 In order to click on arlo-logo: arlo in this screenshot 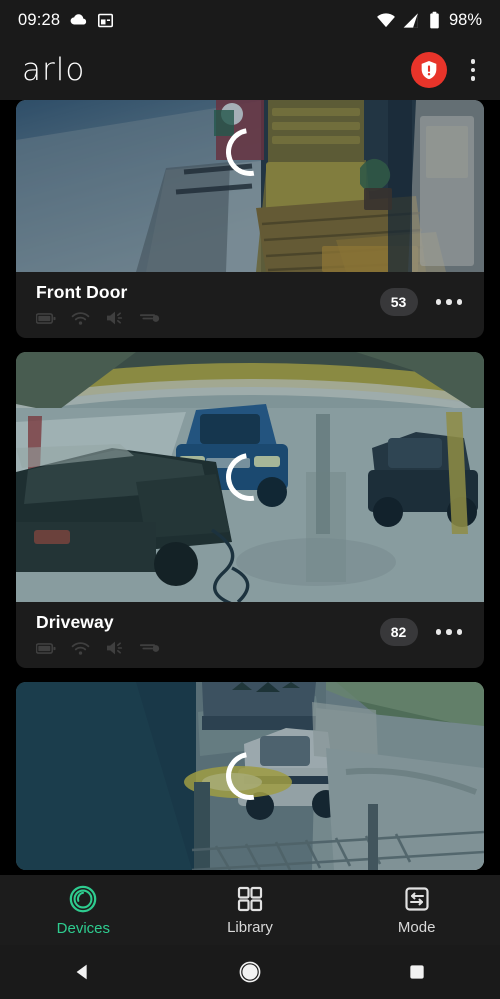, I will do `click(54, 69)`.